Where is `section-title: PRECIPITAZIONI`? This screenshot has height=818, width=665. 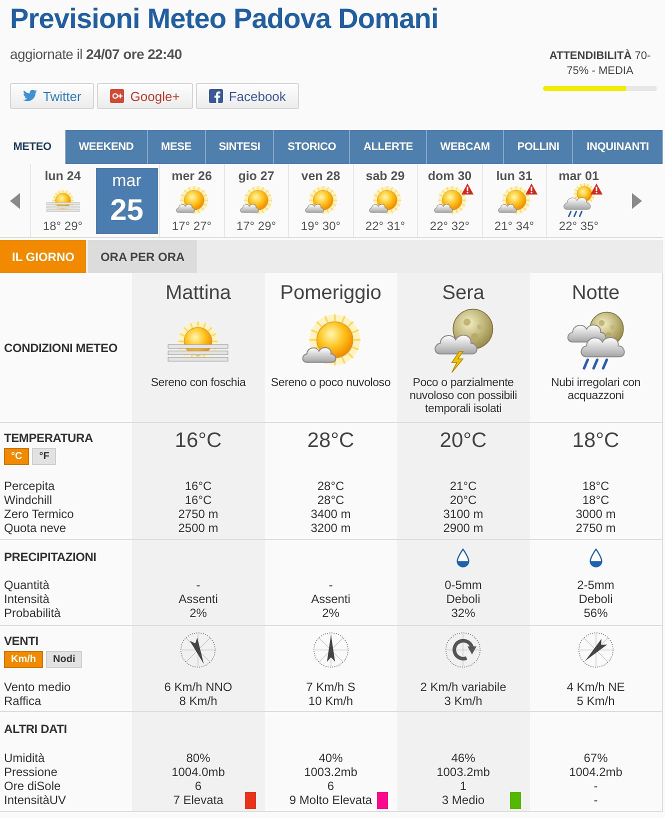 section-title: PRECIPITAZIONI is located at coordinates (51, 557).